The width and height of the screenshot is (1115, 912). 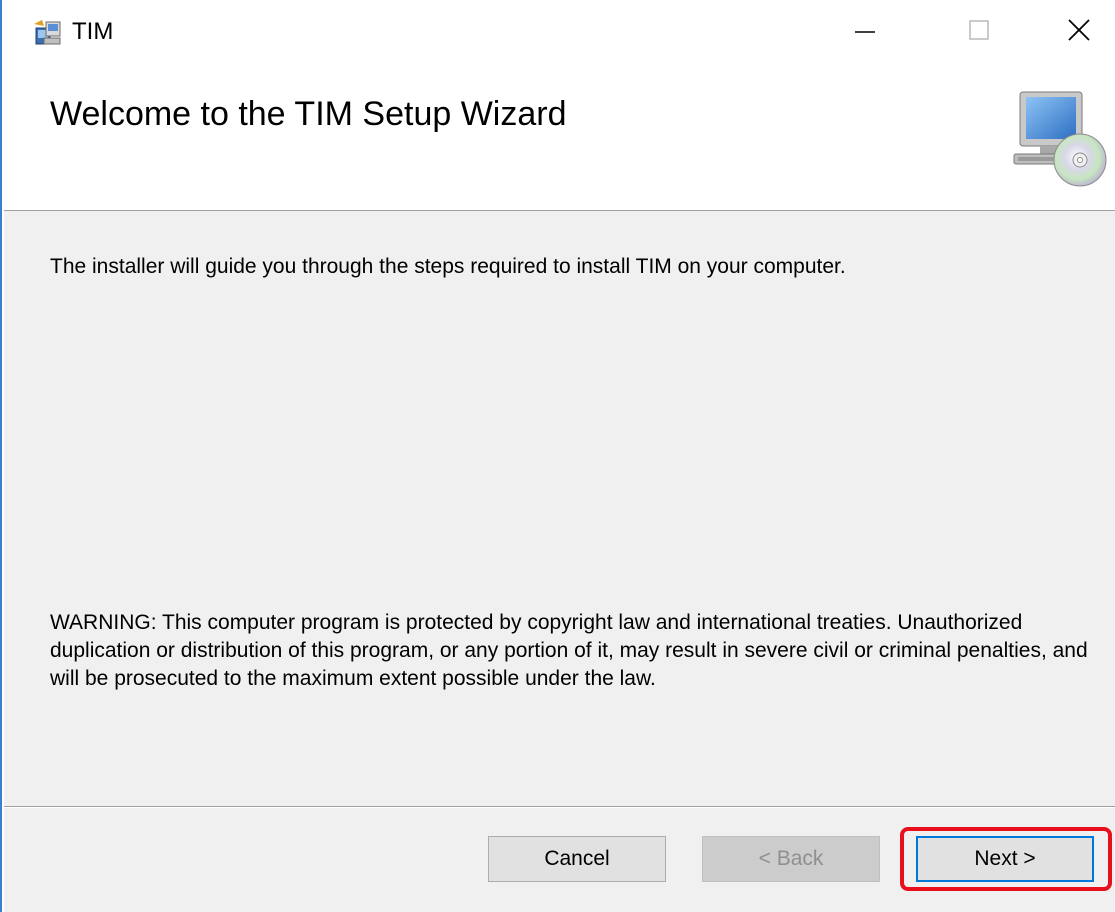 What do you see at coordinates (577, 859) in the screenshot?
I see `cancel-button: Cancel` at bounding box center [577, 859].